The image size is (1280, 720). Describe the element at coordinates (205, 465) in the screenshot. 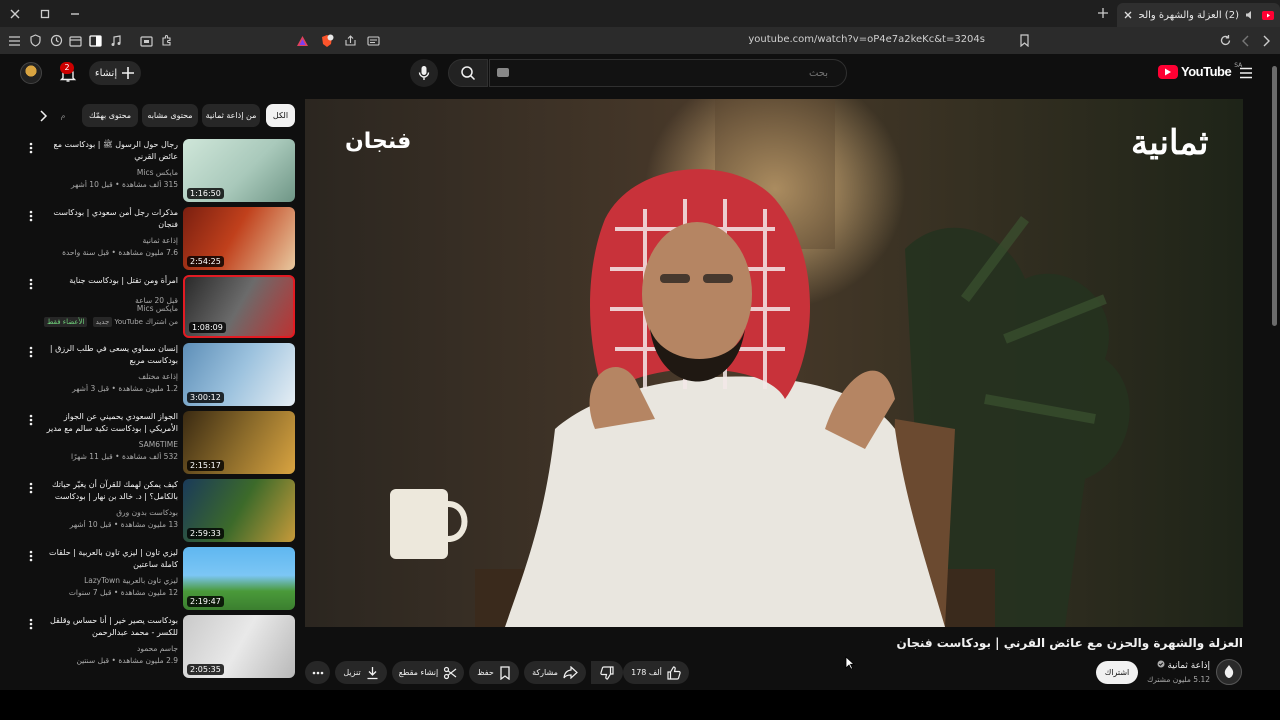

I see `duration-badge: 2:15:17` at that location.